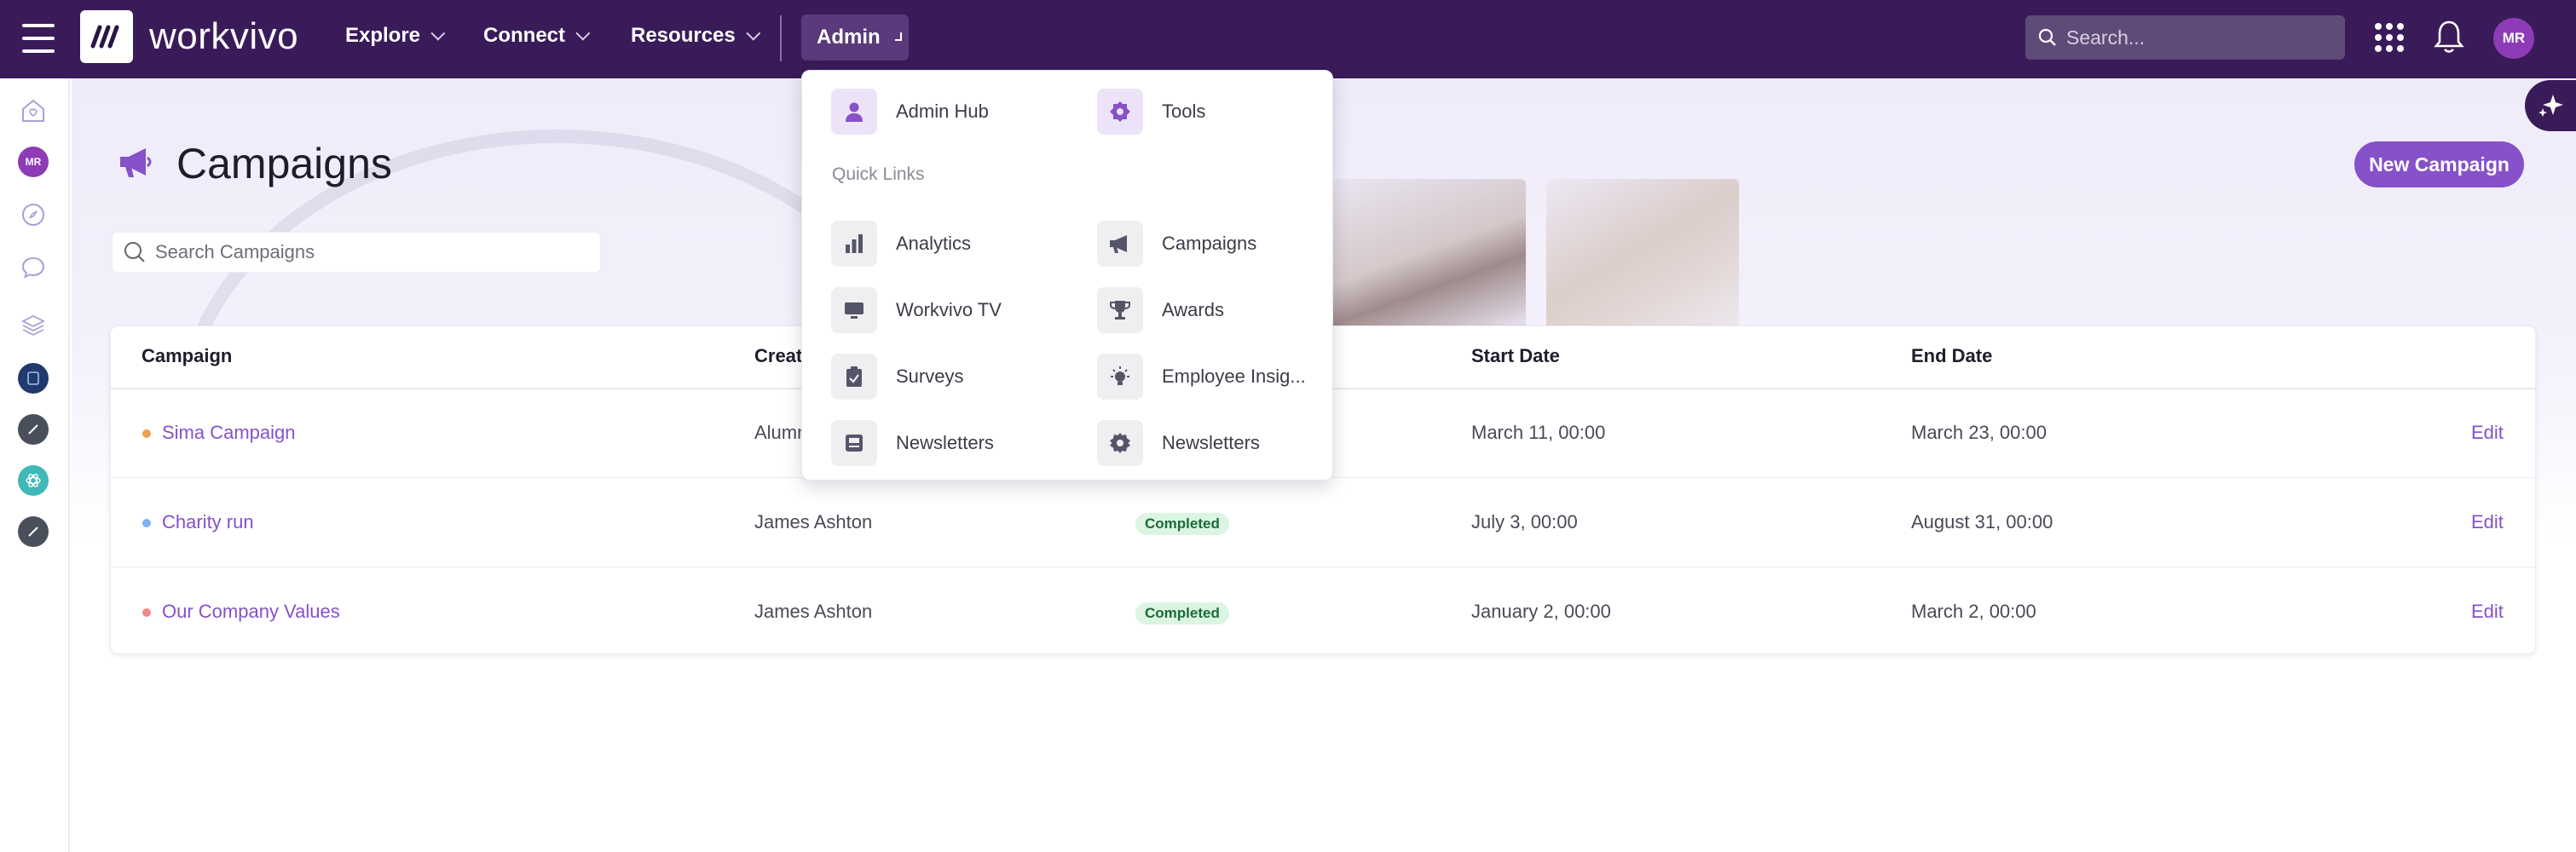 The height and width of the screenshot is (852, 2576). I want to click on global-search-input, so click(2194, 37).